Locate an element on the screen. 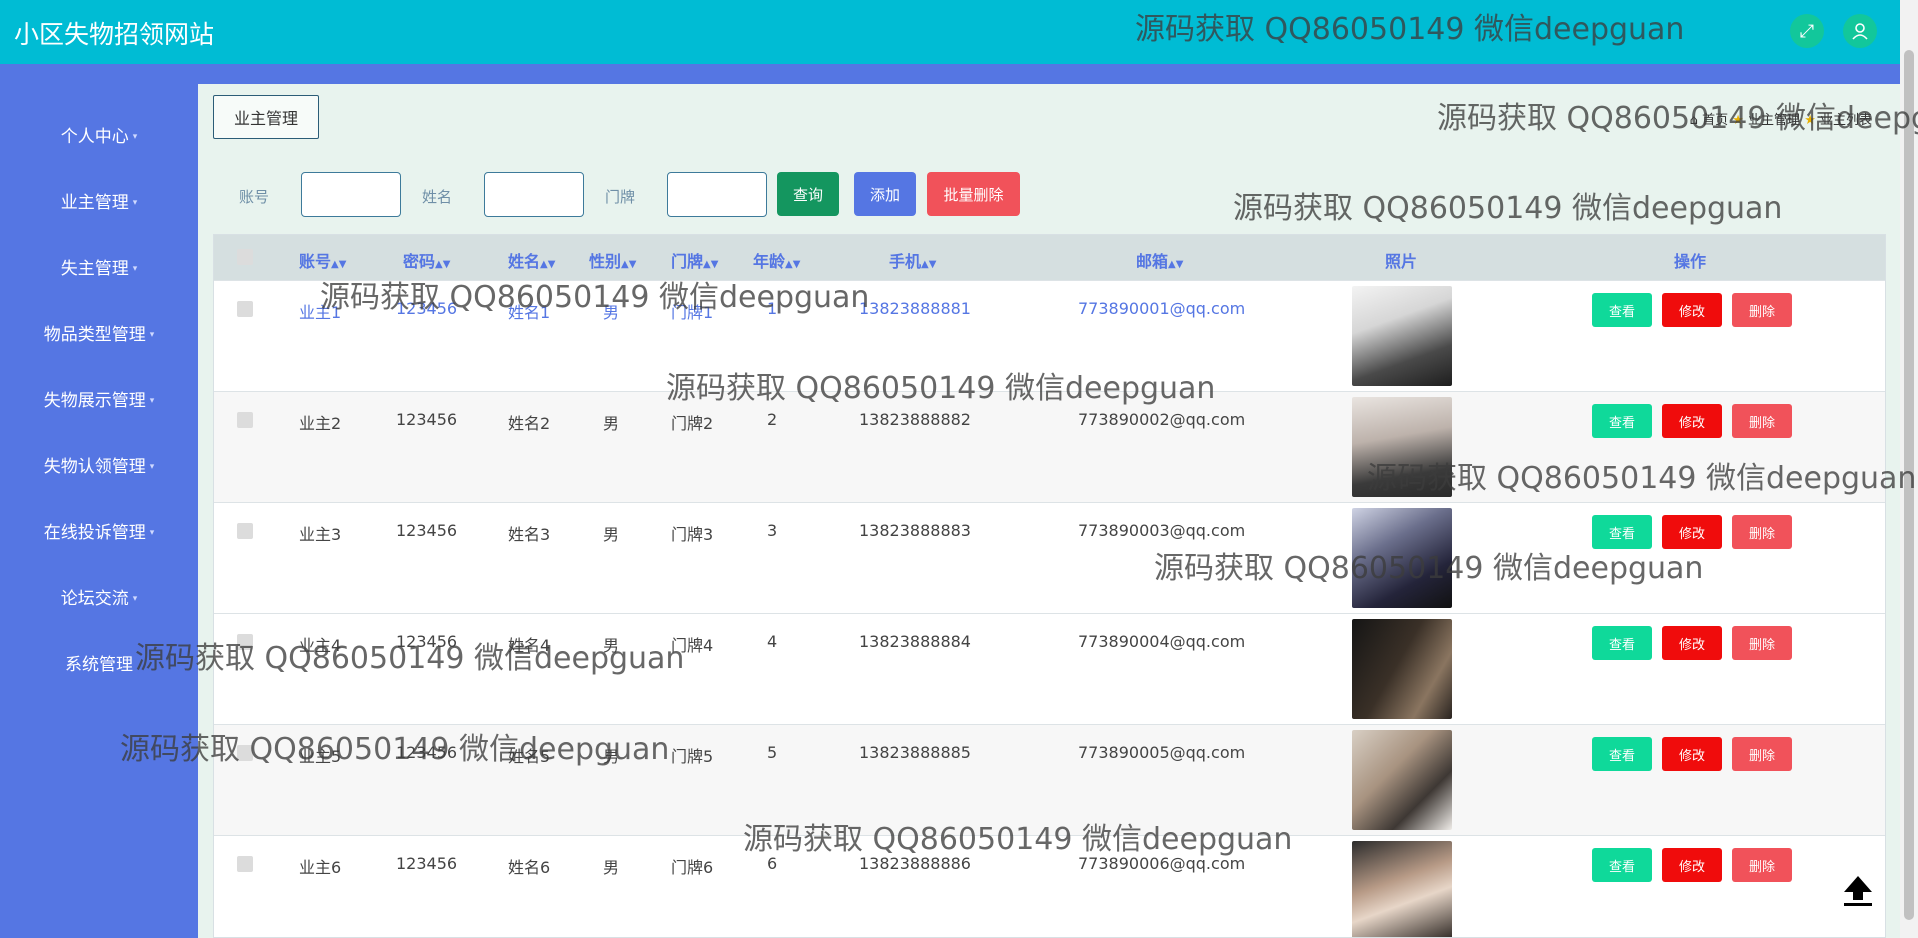  sidebar-item-forum: 论坛交流 ▾ is located at coordinates (99, 596).